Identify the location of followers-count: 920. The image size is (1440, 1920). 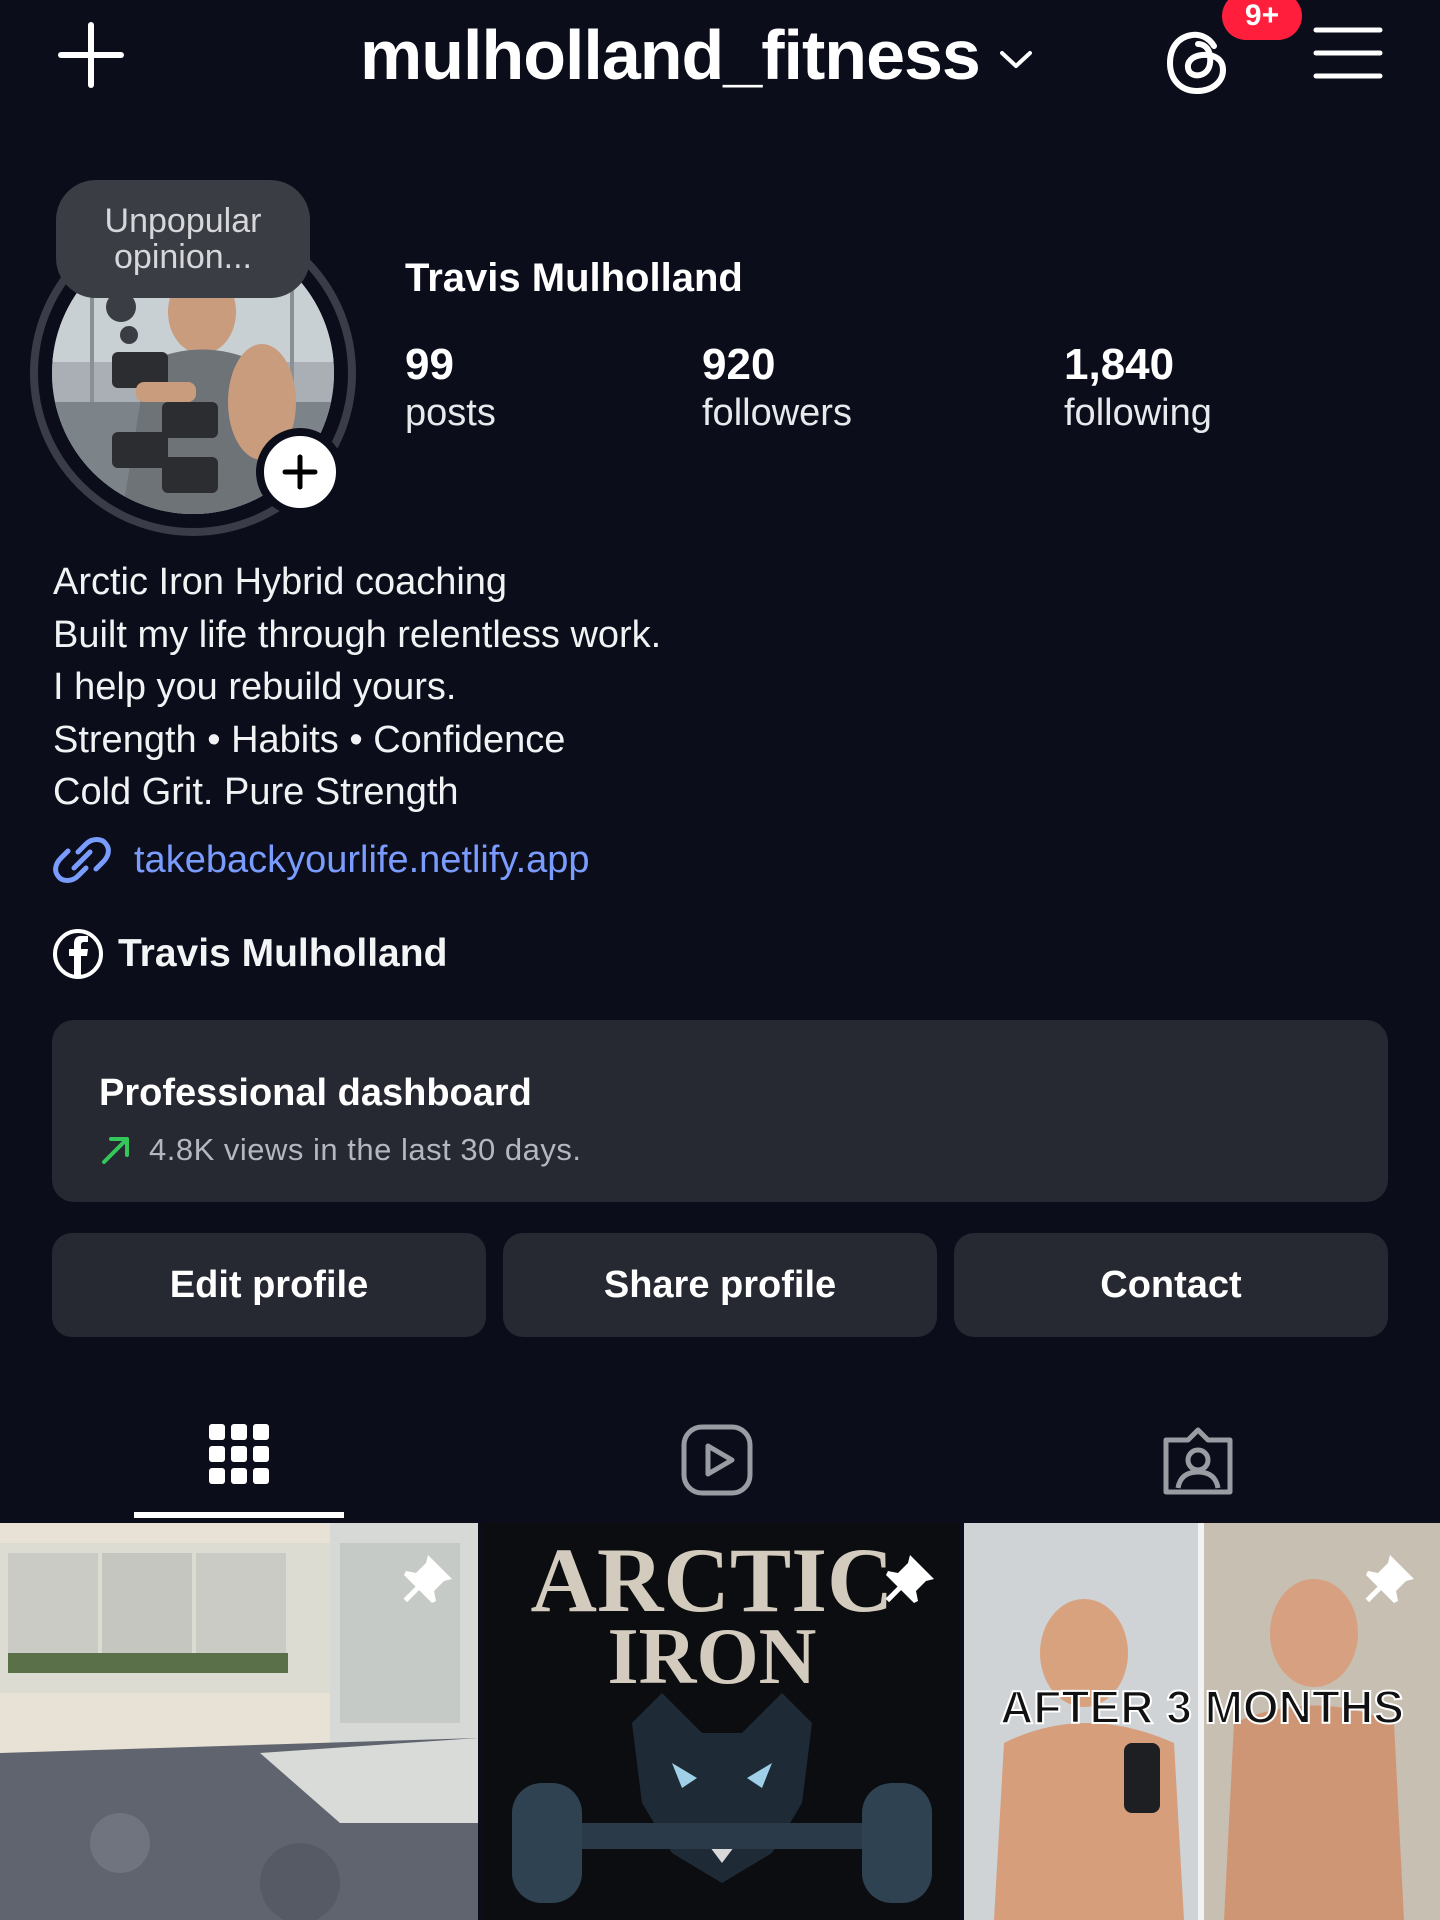
(739, 364).